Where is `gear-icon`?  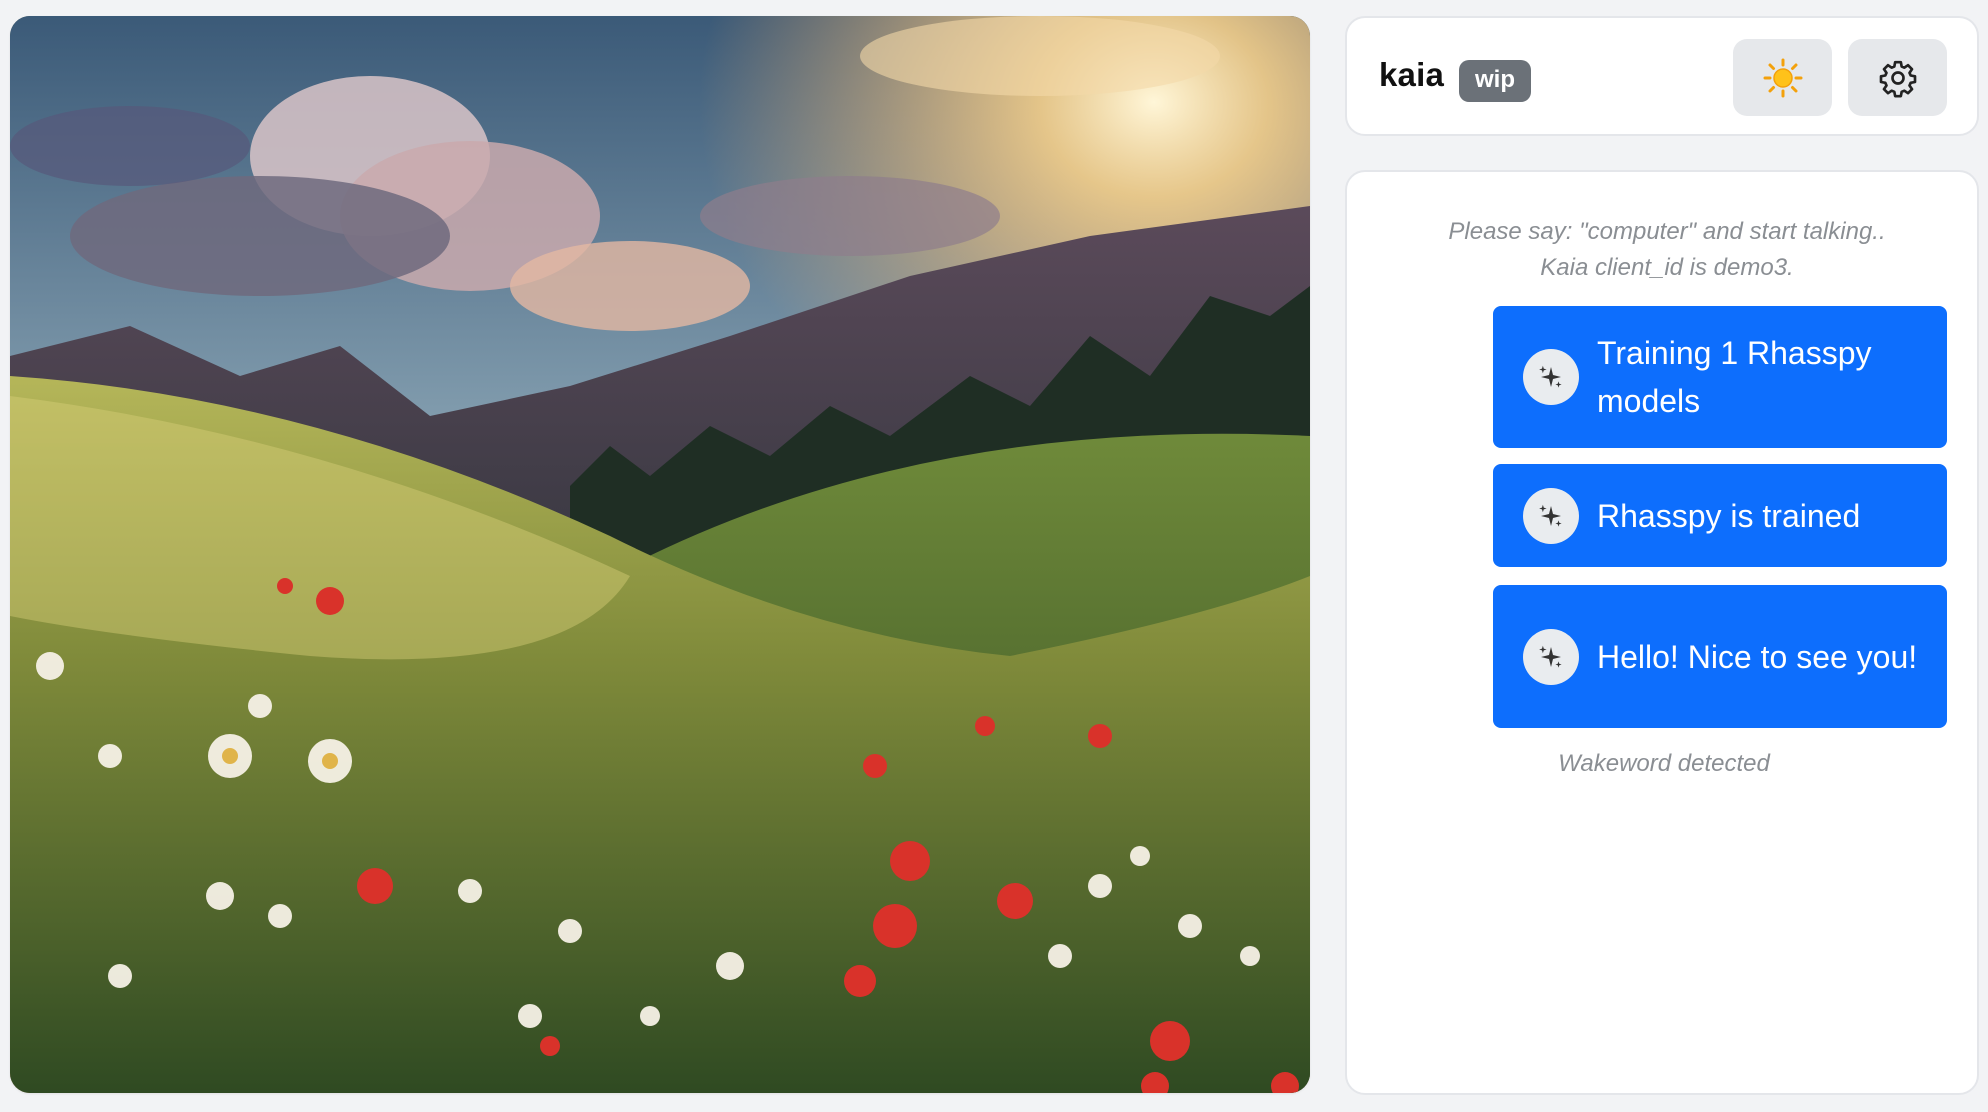 gear-icon is located at coordinates (1897, 78).